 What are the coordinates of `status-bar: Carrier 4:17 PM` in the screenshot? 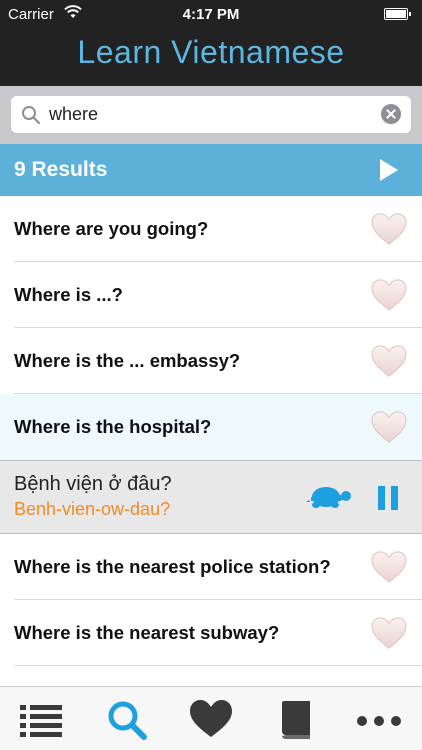 It's located at (211, 15).